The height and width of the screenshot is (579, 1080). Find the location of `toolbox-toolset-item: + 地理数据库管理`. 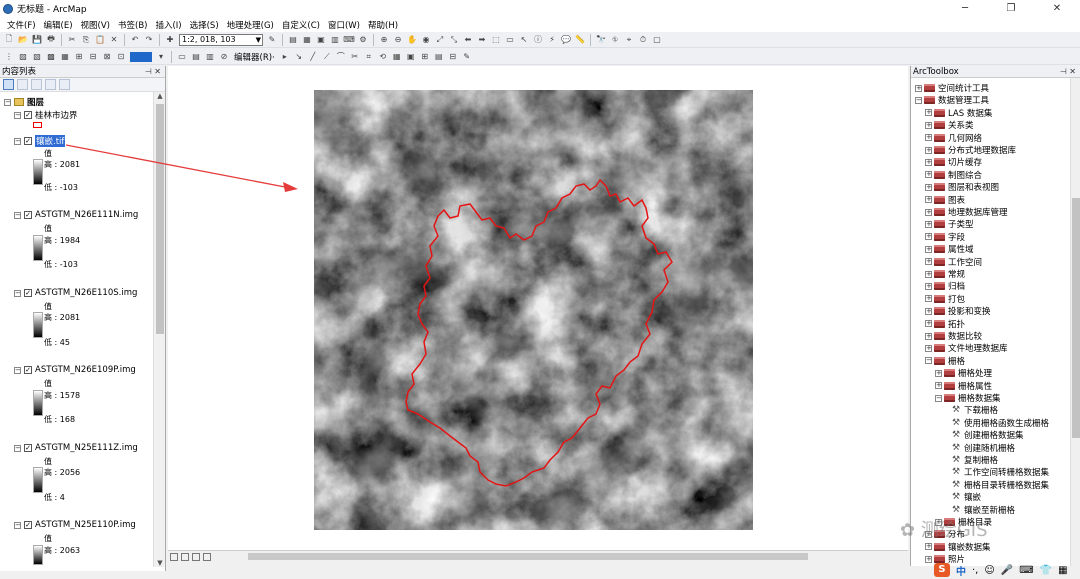

toolbox-toolset-item: + 地理数据库管理 is located at coordinates (966, 212).